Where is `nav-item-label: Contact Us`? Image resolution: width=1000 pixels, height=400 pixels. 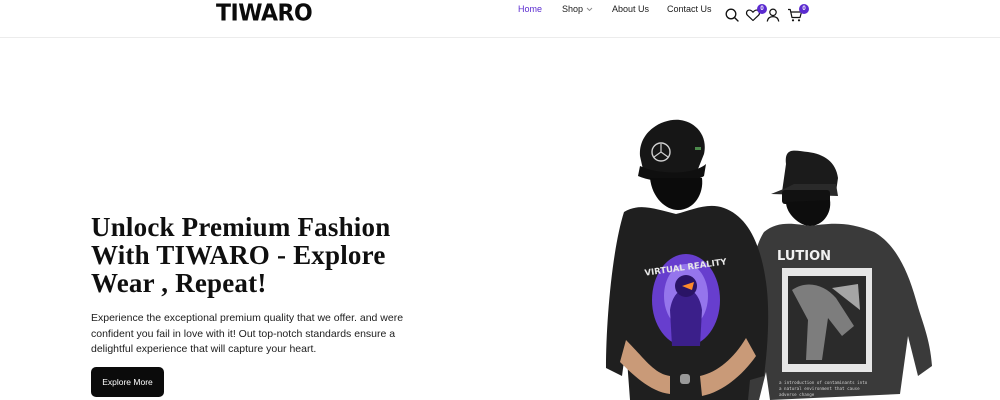 nav-item-label: Contact Us is located at coordinates (689, 9).